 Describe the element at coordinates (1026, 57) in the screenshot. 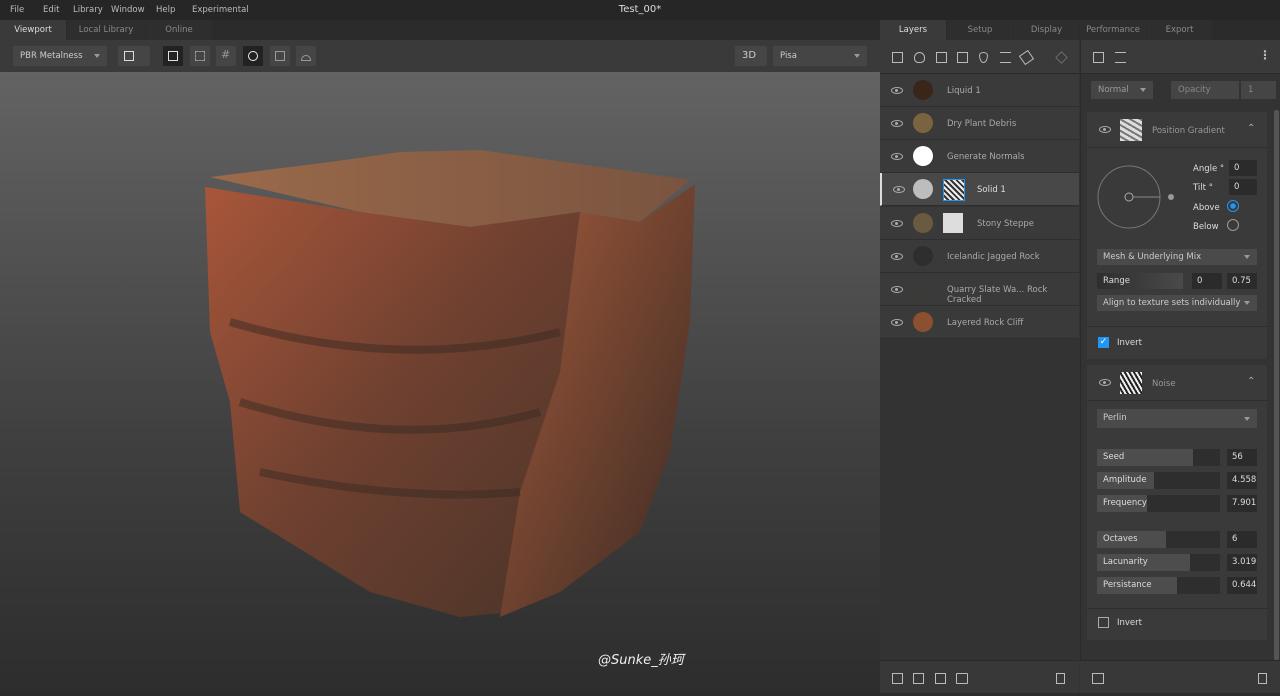

I see `brush-icon` at that location.